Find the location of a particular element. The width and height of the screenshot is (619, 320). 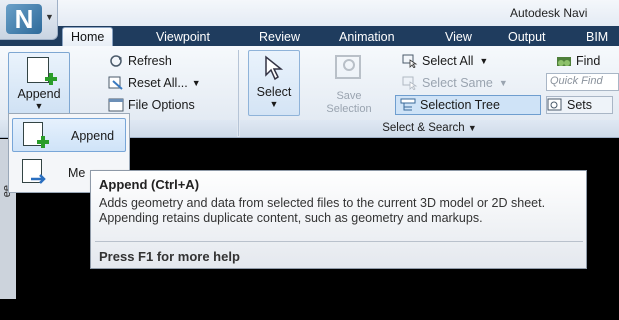

tab-animation: Animation is located at coordinates (367, 37).